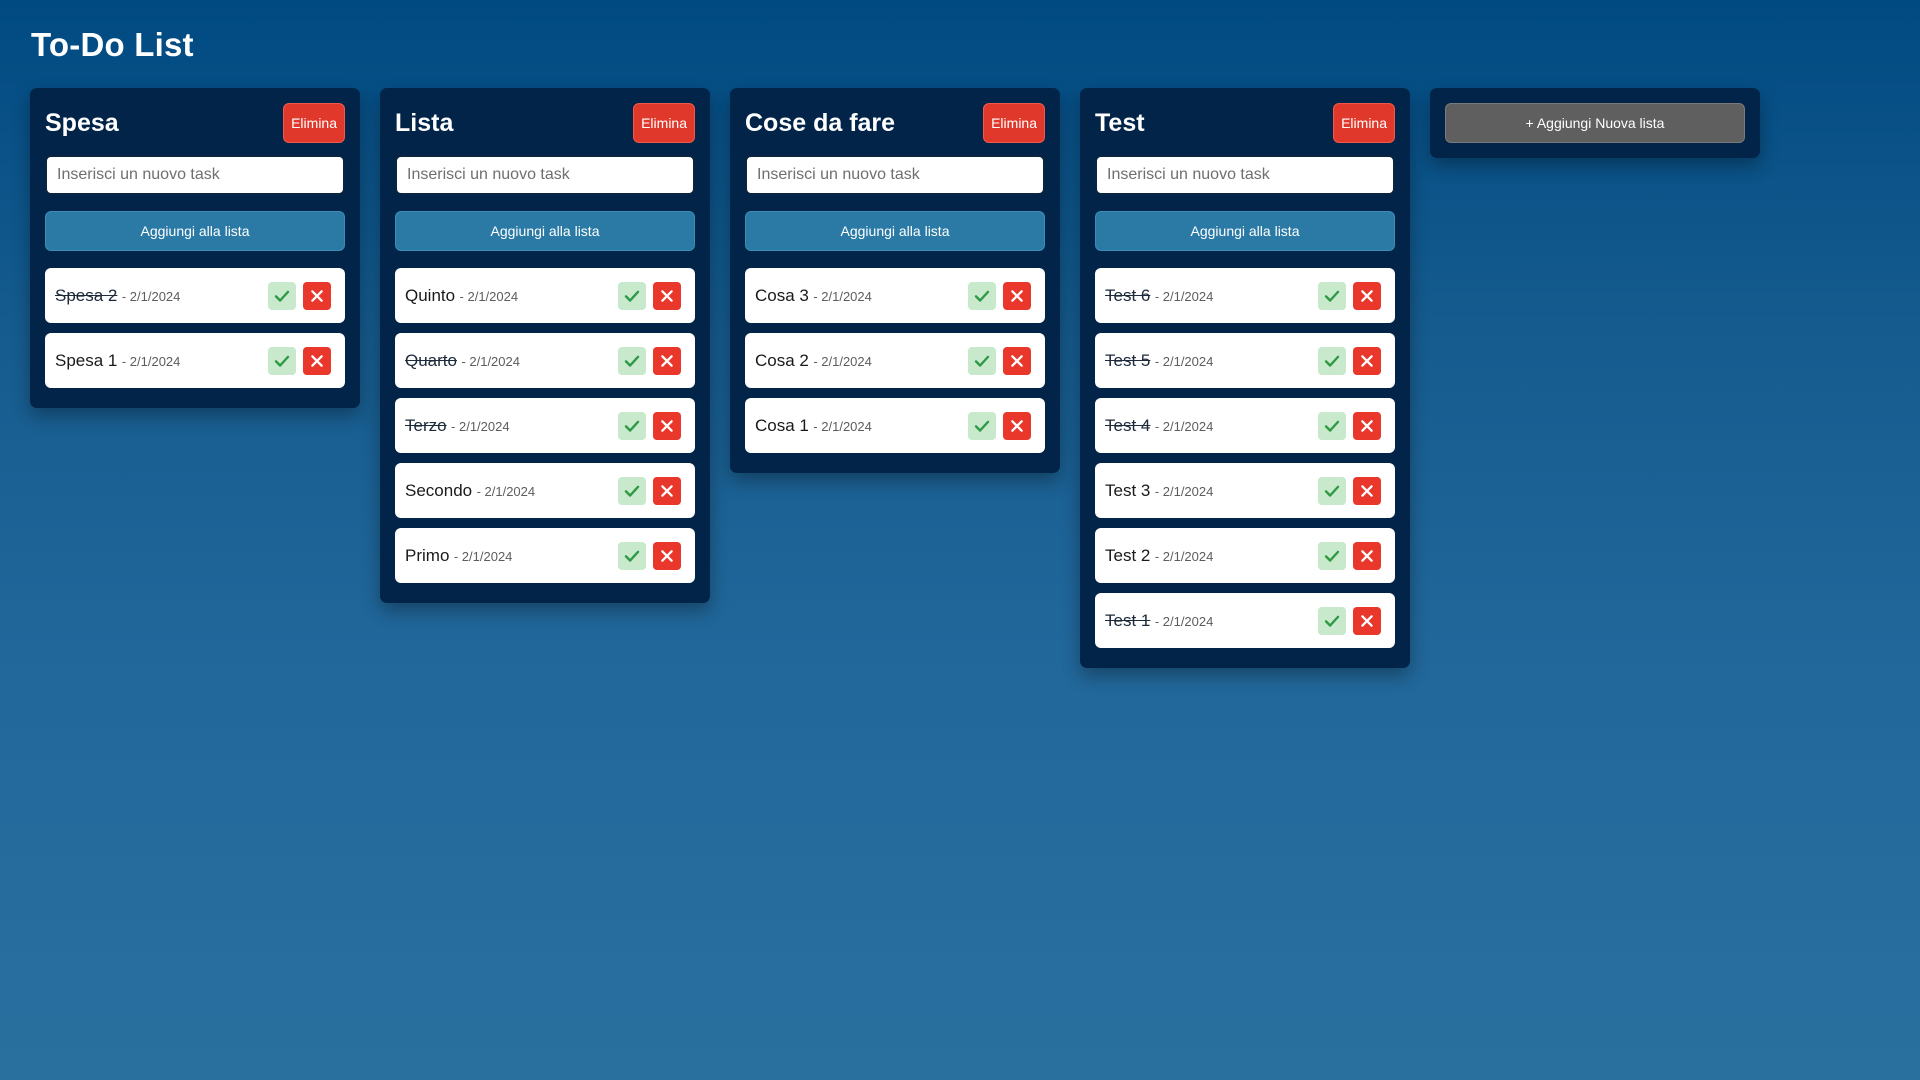 Image resolution: width=1920 pixels, height=1080 pixels. I want to click on task-text: Quarto - 2/1/2024, so click(511, 361).